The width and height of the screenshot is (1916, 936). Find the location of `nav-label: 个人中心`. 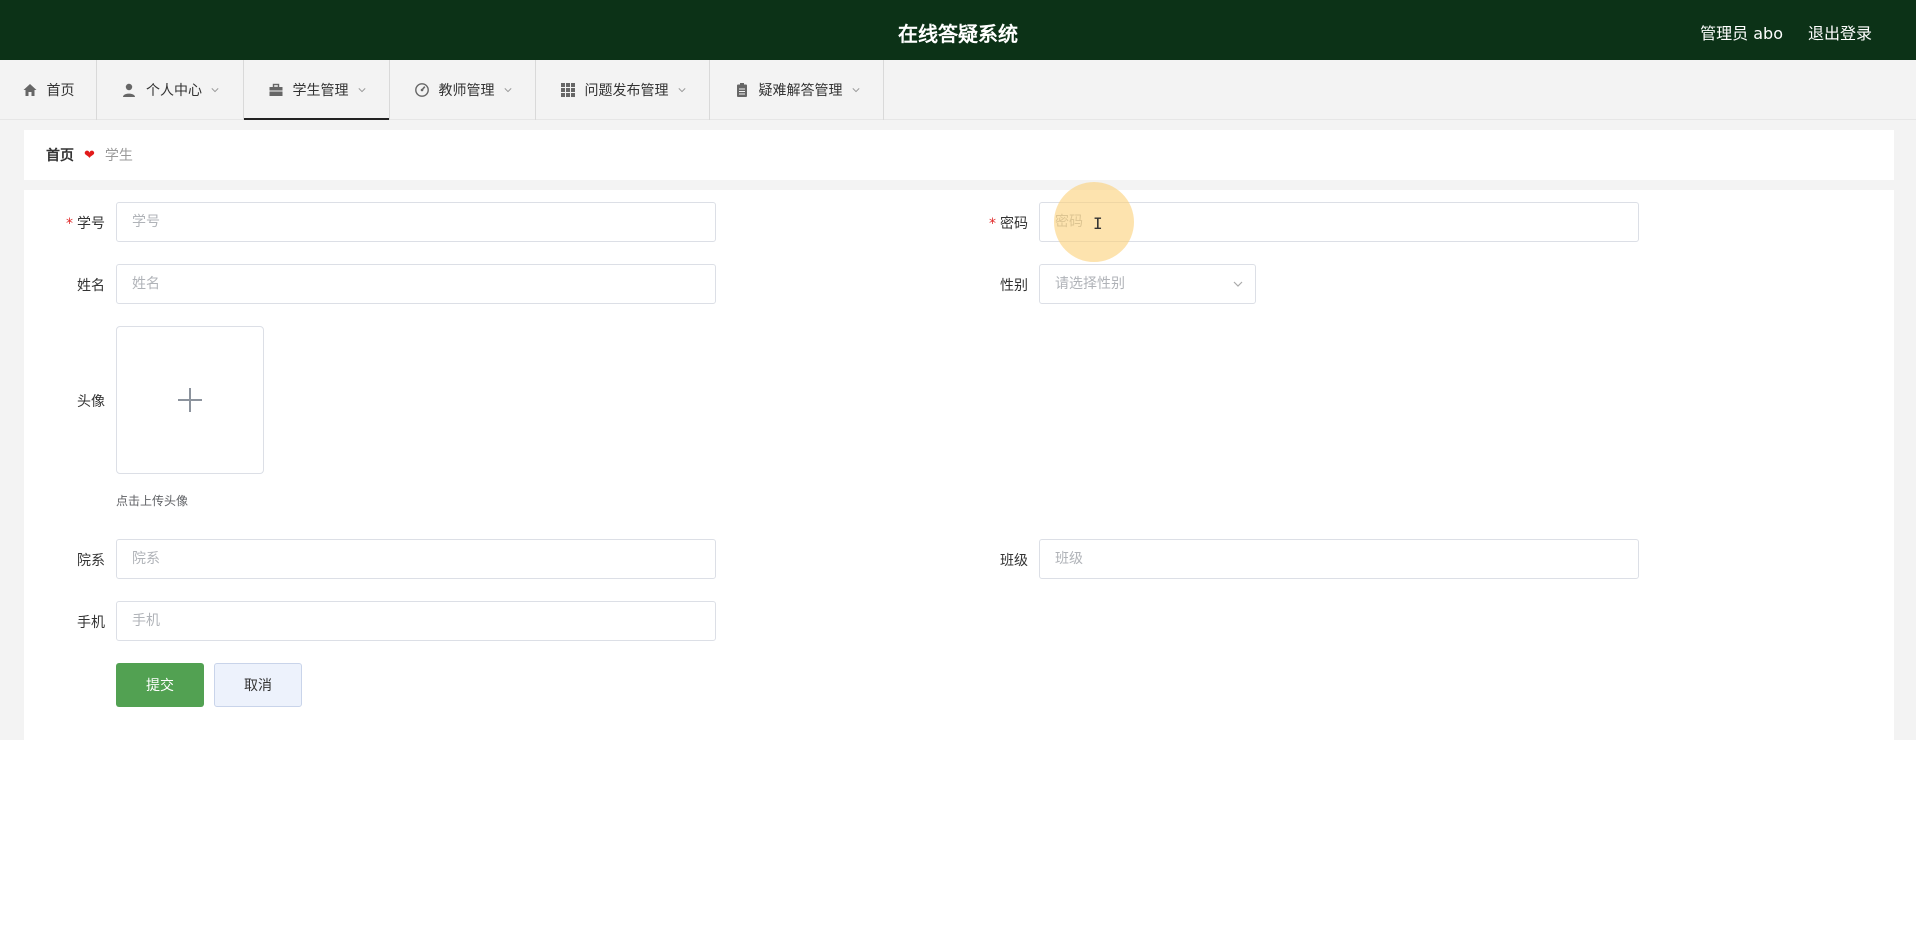

nav-label: 个人中心 is located at coordinates (174, 91).